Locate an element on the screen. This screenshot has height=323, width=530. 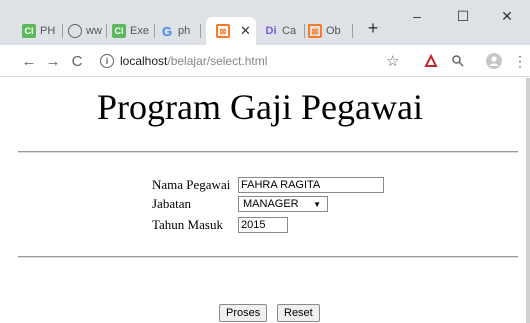
scrollbar is located at coordinates (528, 200).